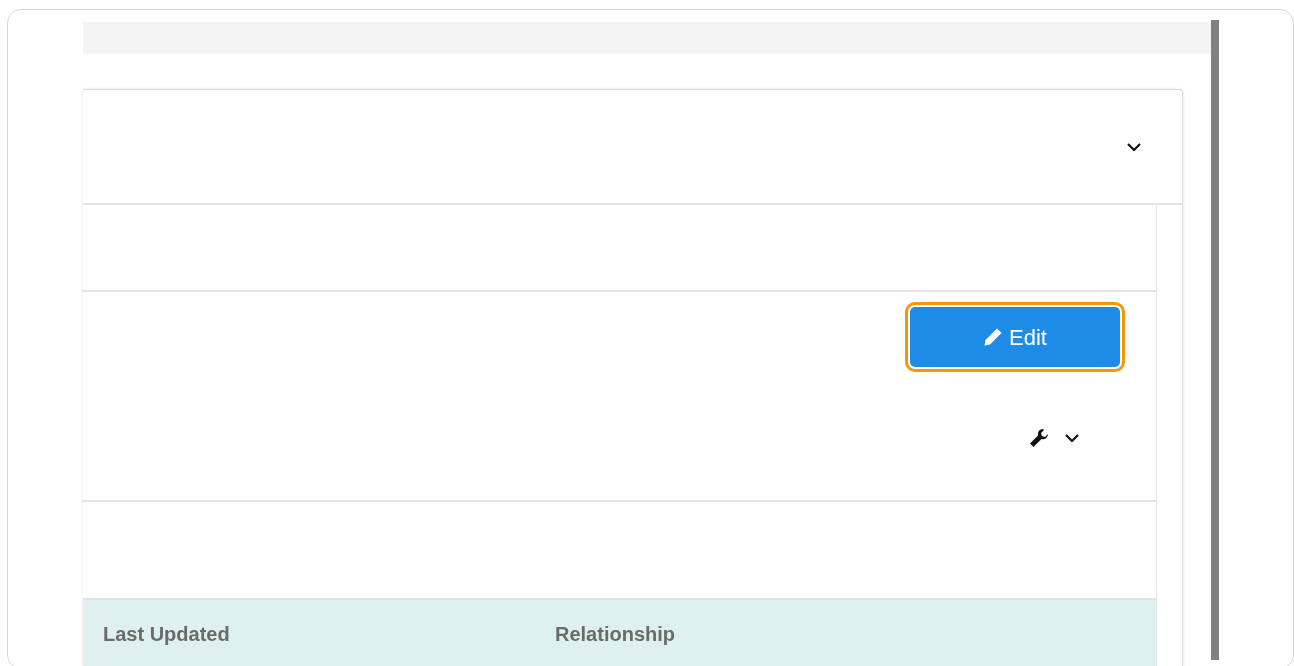 The width and height of the screenshot is (1294, 666). Describe the element at coordinates (755, 634) in the screenshot. I see `column-header: Relationship` at that location.